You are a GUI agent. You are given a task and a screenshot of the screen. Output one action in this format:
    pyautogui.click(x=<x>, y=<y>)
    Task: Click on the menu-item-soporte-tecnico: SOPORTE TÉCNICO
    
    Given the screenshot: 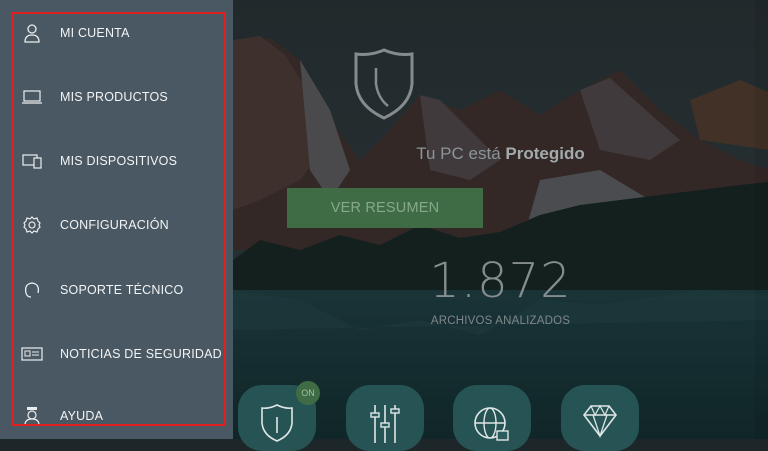 What is the action you would take?
    pyautogui.click(x=120, y=290)
    